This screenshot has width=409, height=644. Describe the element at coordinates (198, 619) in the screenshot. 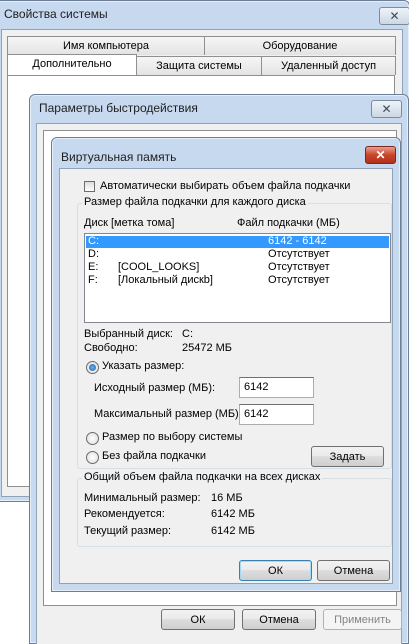

I see `performance-ok-button: ОК` at that location.